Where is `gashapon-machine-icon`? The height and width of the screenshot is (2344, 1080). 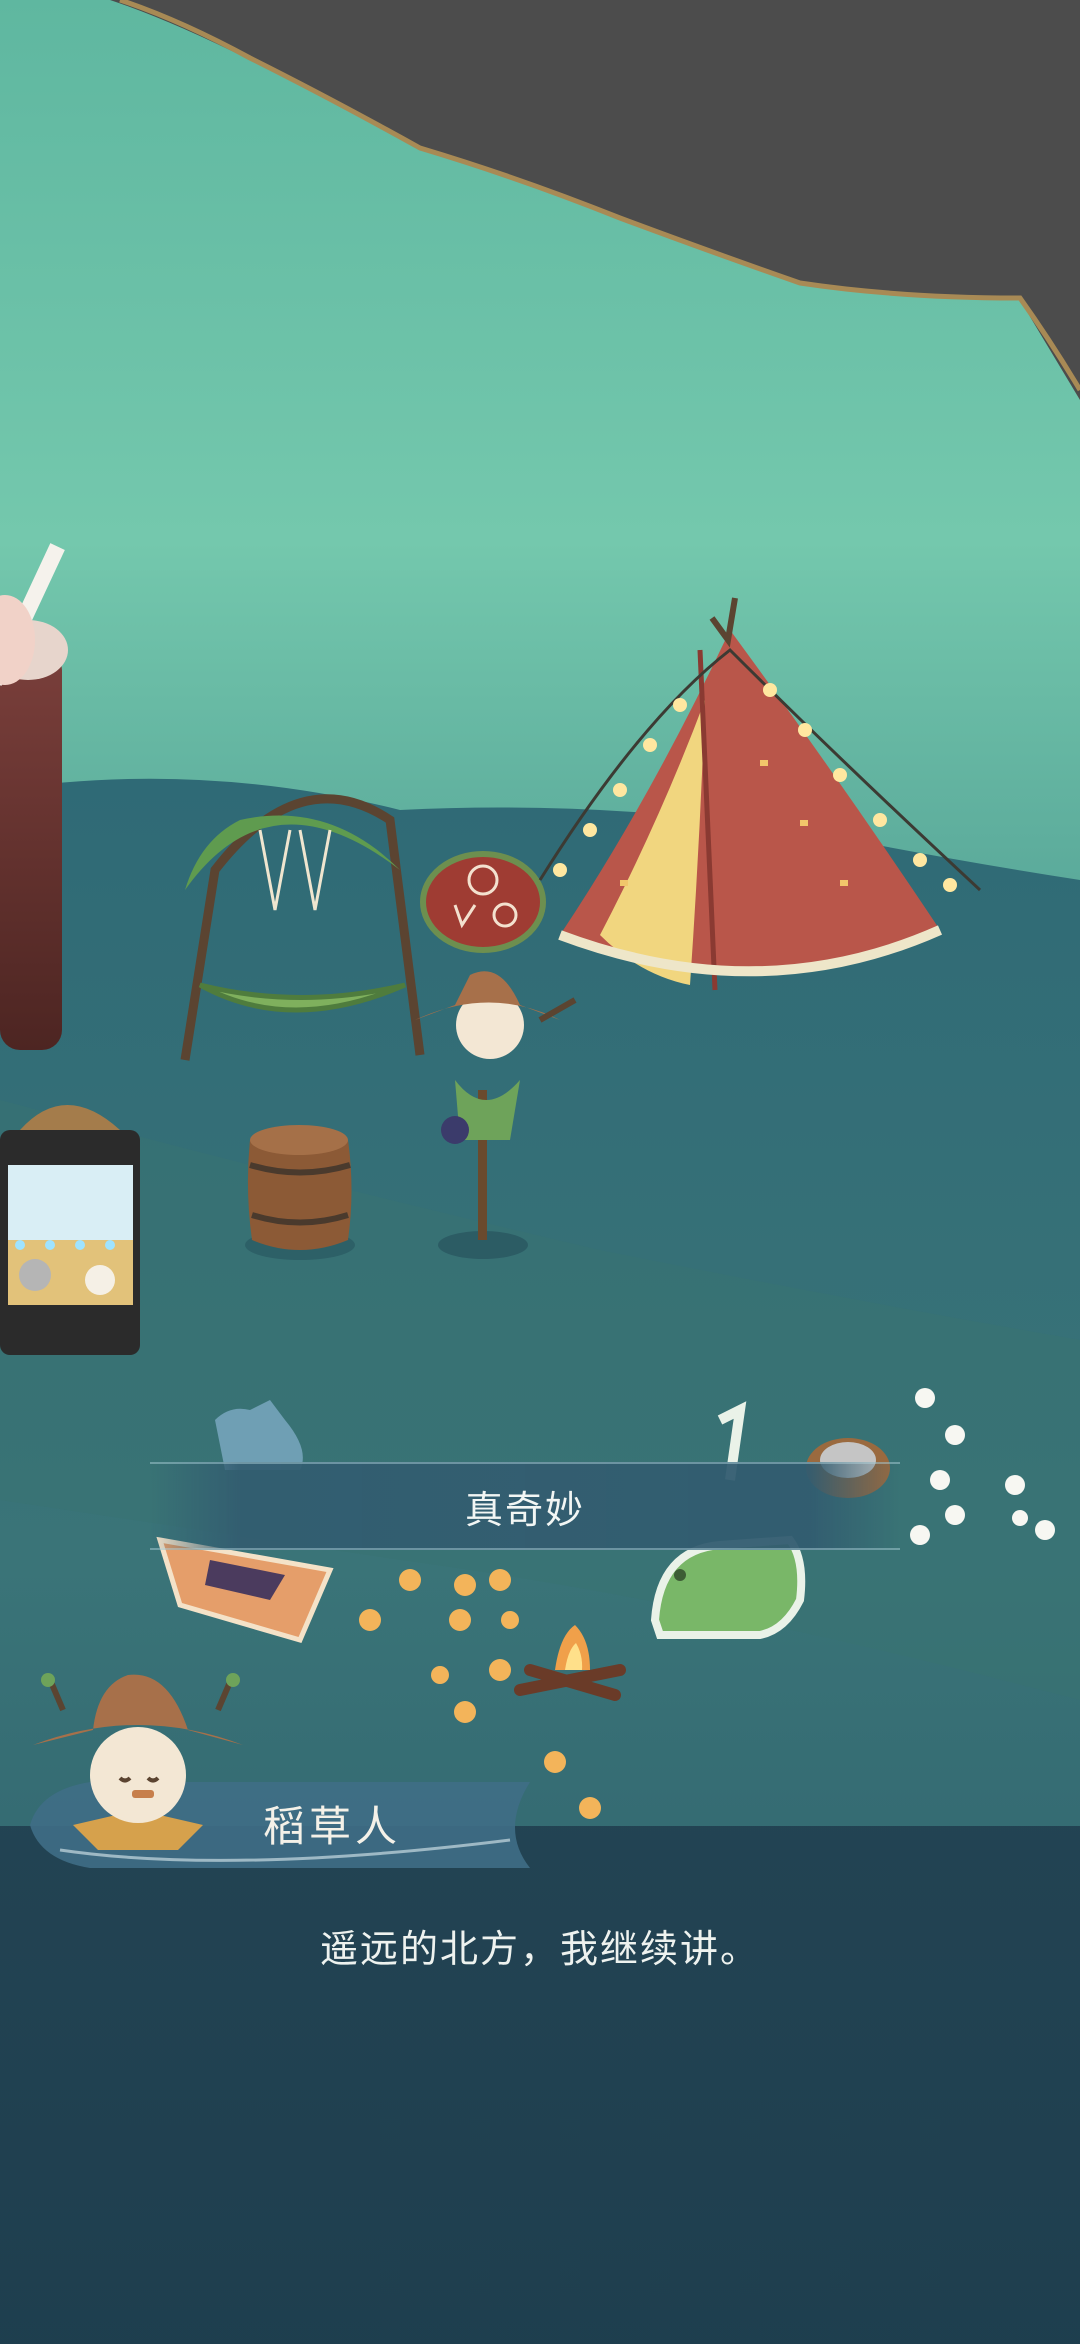
gashapon-machine-icon is located at coordinates (70, 1230).